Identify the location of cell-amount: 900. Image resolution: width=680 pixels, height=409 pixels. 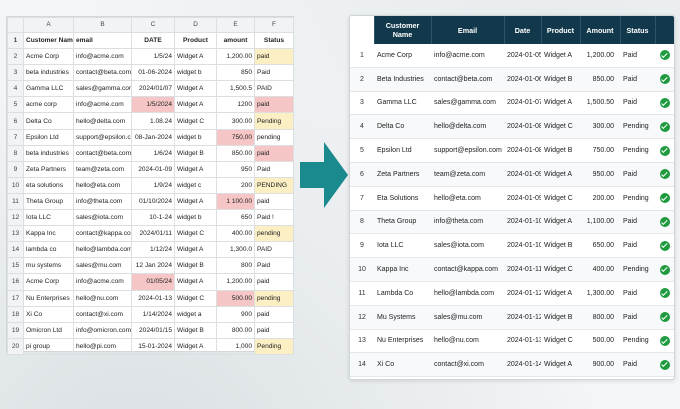
(235, 314).